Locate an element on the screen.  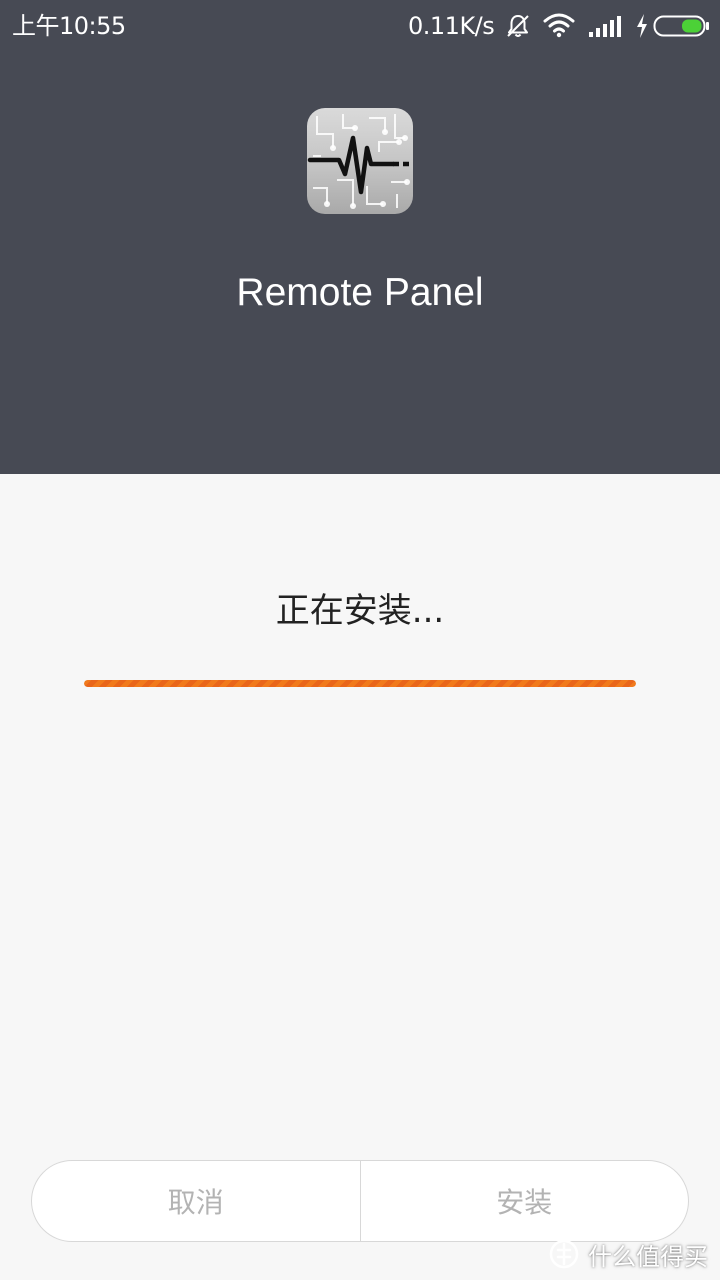
watermark-text: 什么值得买 is located at coordinates (648, 1256).